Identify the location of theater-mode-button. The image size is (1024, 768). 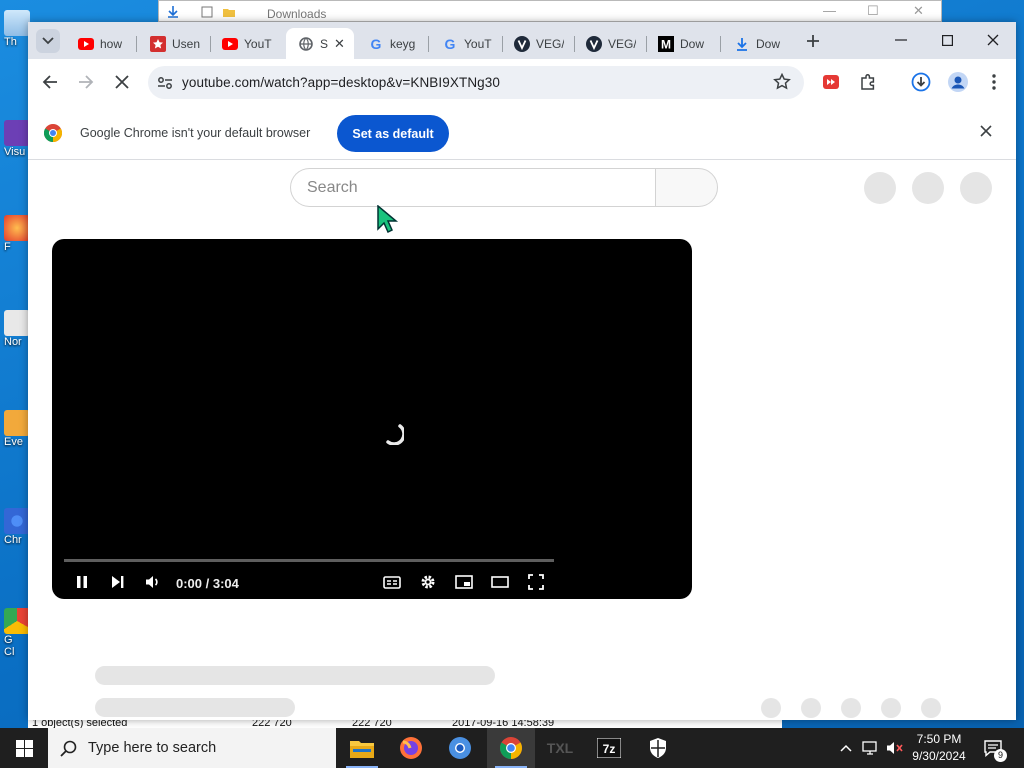
(500, 582).